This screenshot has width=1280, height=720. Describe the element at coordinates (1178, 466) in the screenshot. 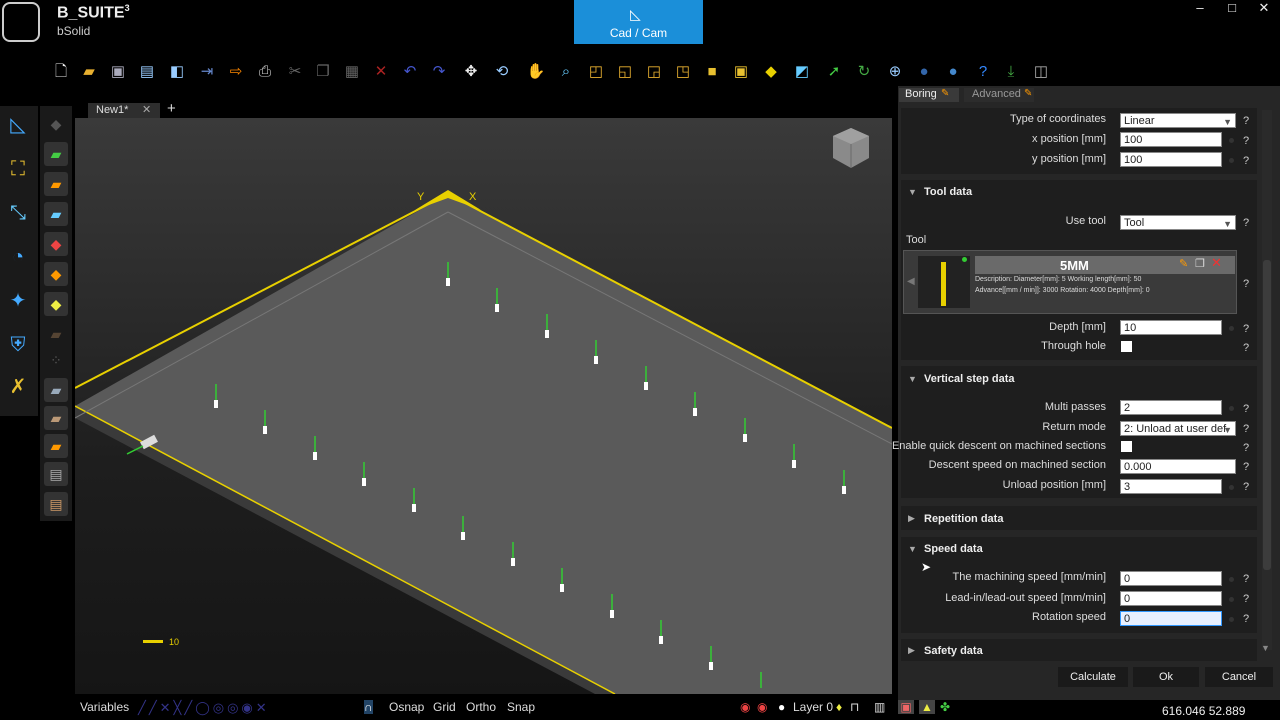

I see `descent-speed-input: 0.000` at that location.